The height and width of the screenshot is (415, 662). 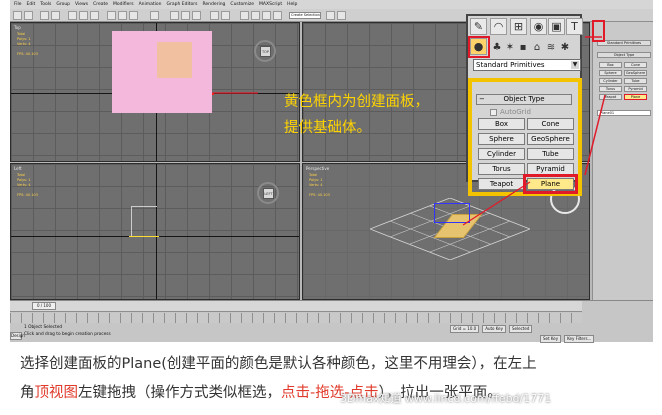 What do you see at coordinates (72, 15) in the screenshot?
I see `select-icon` at bounding box center [72, 15].